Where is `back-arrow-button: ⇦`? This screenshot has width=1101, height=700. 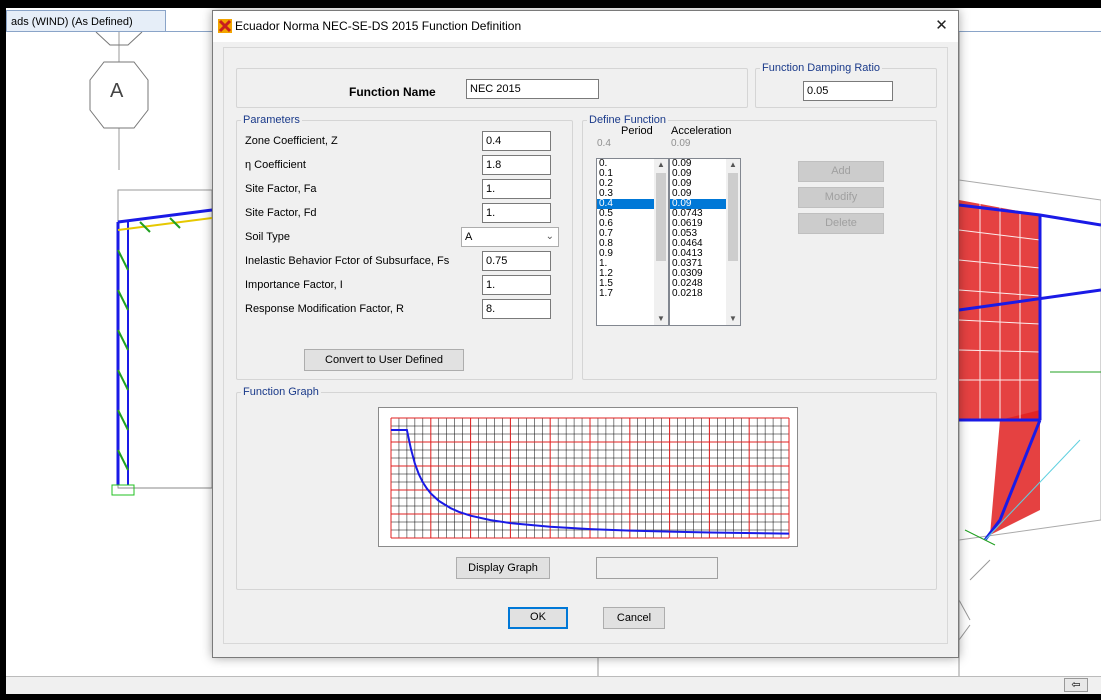 back-arrow-button: ⇦ is located at coordinates (1076, 685).